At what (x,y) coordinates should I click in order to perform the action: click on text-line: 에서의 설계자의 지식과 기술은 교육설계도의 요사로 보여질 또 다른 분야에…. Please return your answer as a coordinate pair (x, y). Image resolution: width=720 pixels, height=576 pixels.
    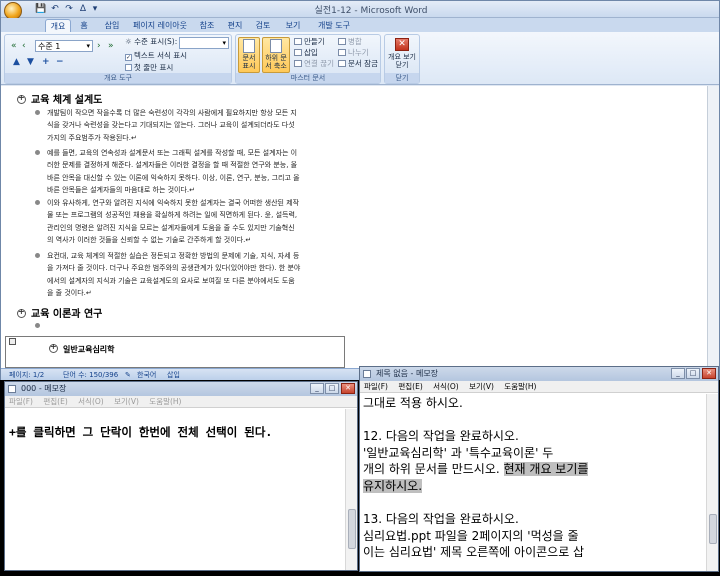
    Looking at the image, I should click on (171, 280).